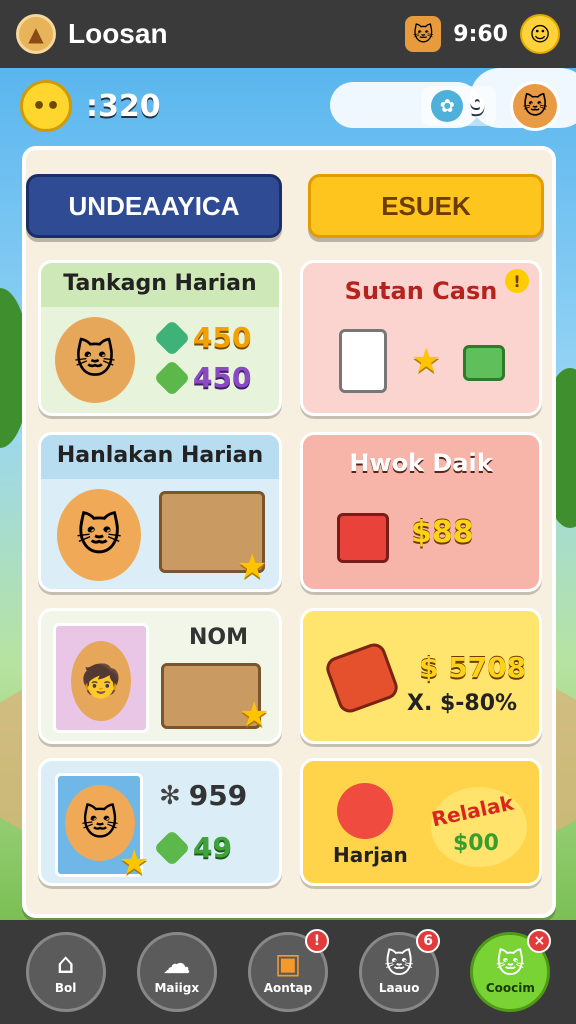  Describe the element at coordinates (421, 512) in the screenshot. I see `hwok-deal-card: Hwok Daik $88` at that location.